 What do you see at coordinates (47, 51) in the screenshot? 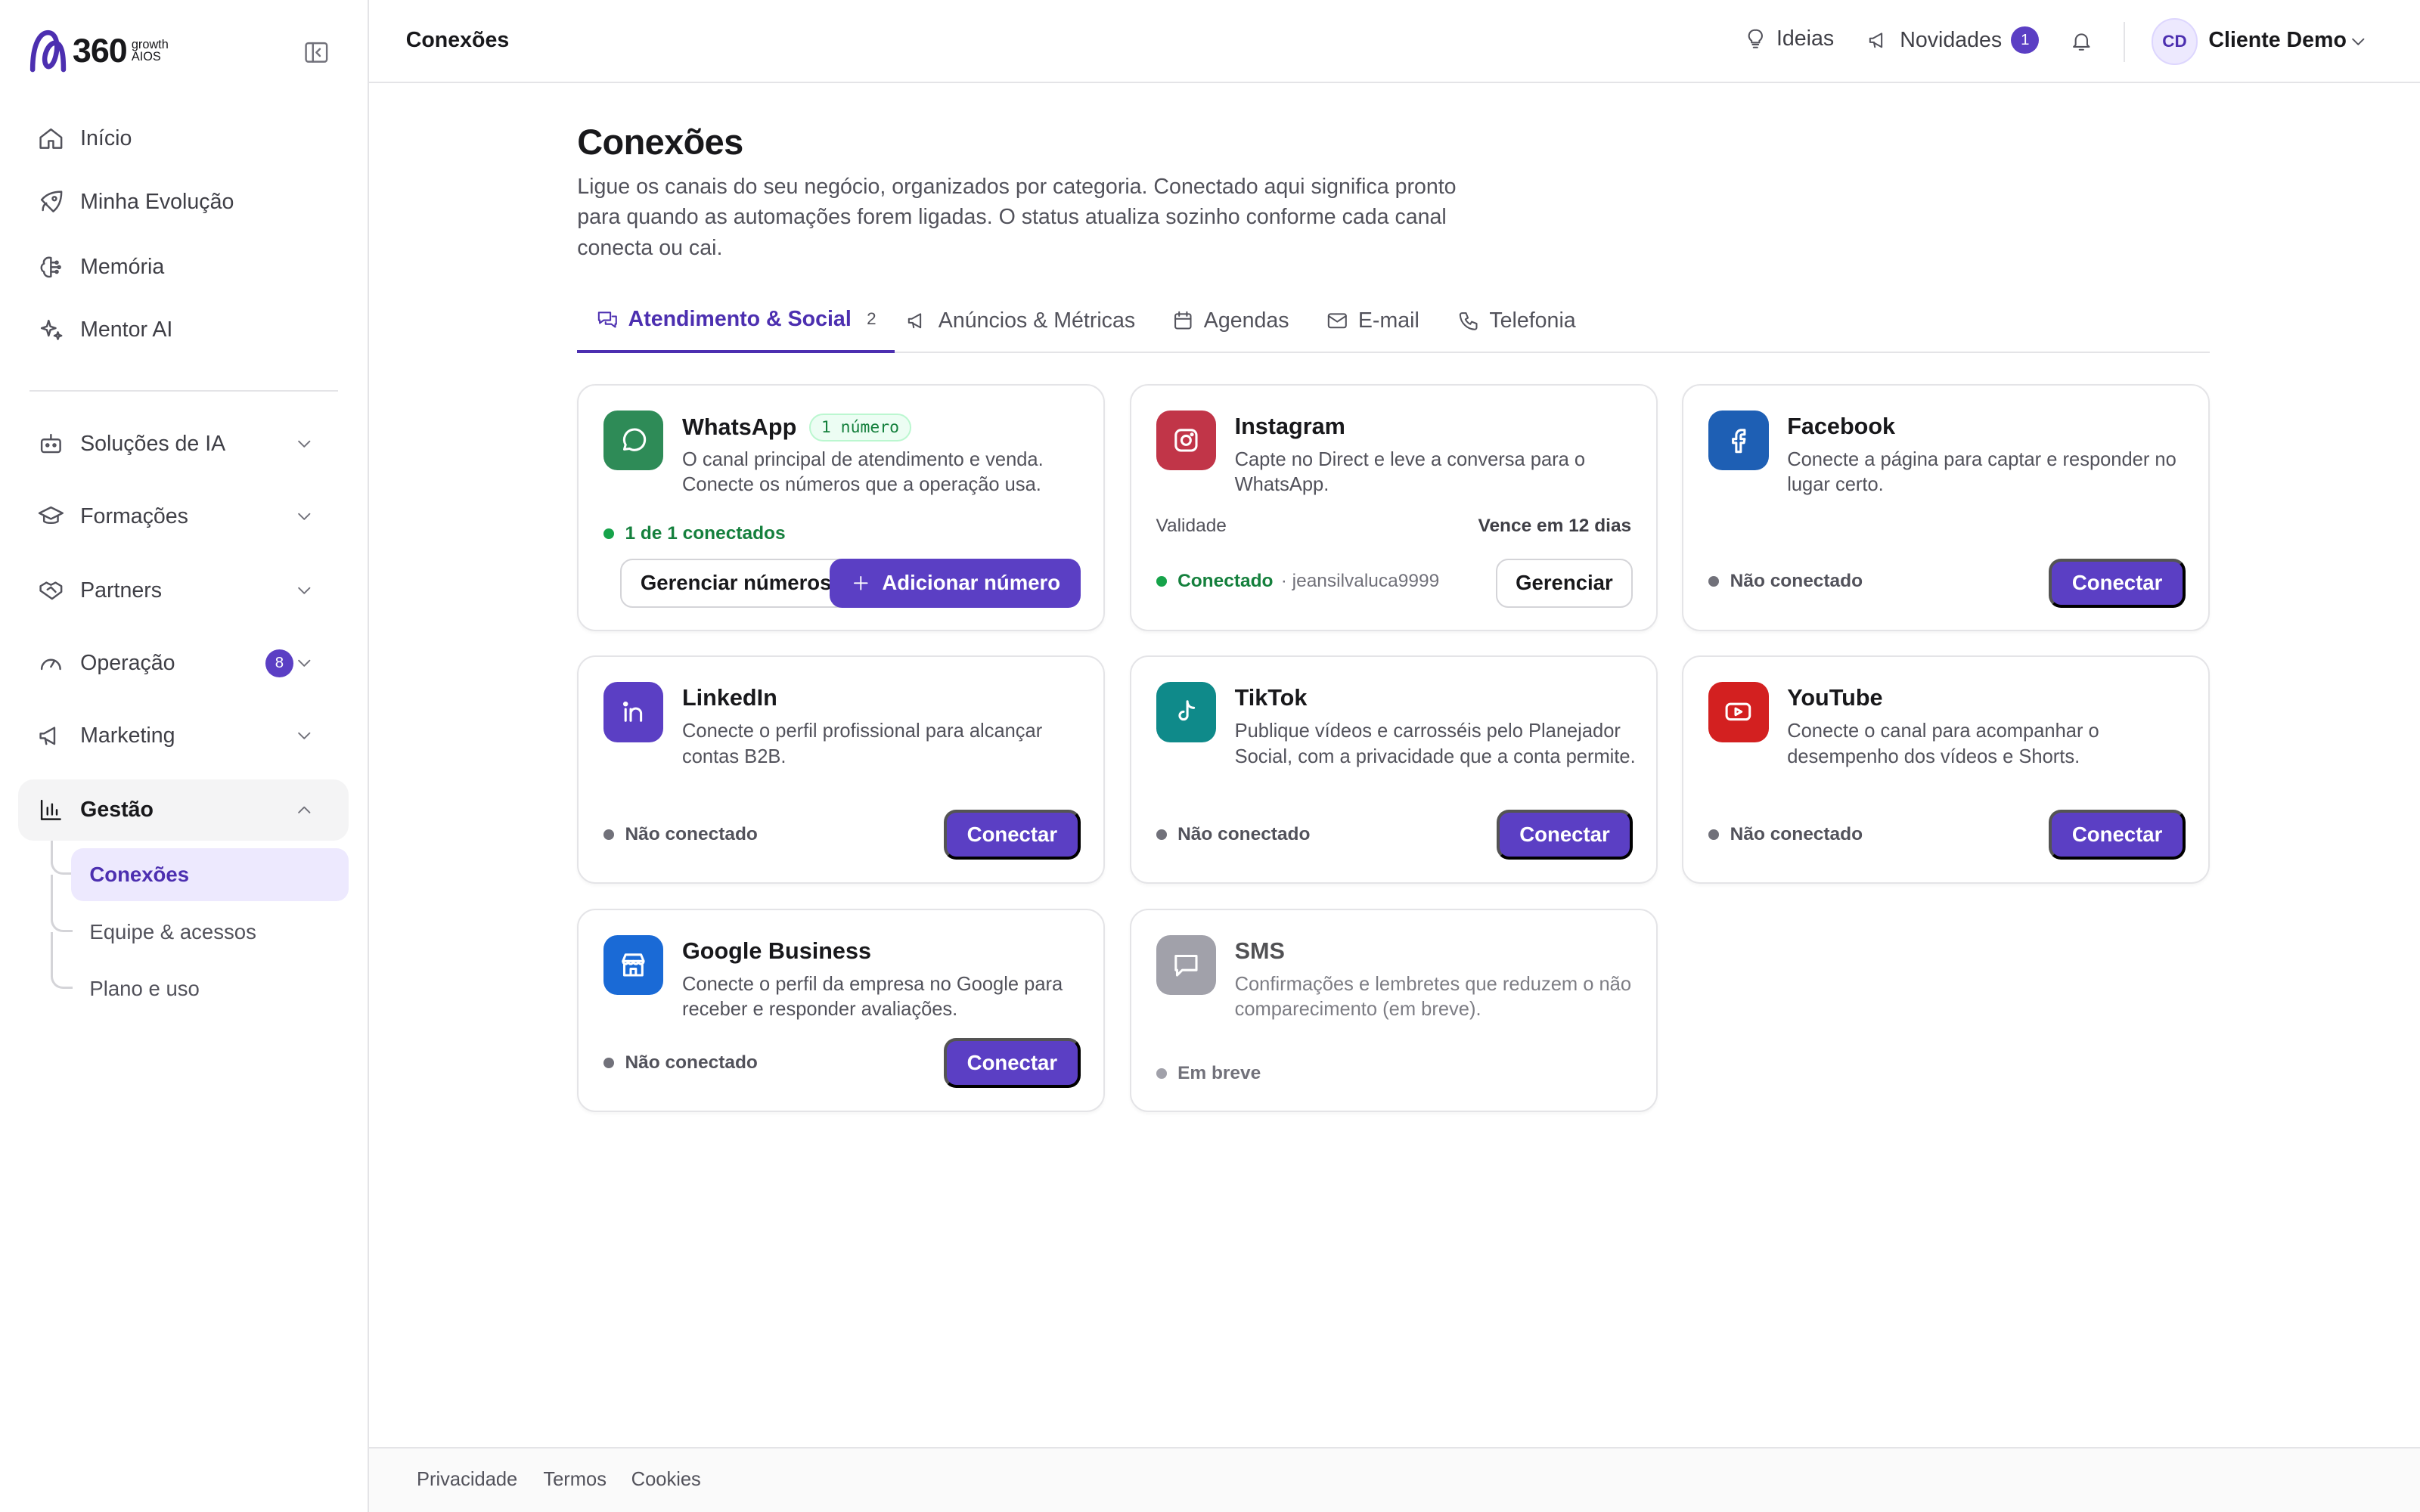
I see `logo-mark-icon` at bounding box center [47, 51].